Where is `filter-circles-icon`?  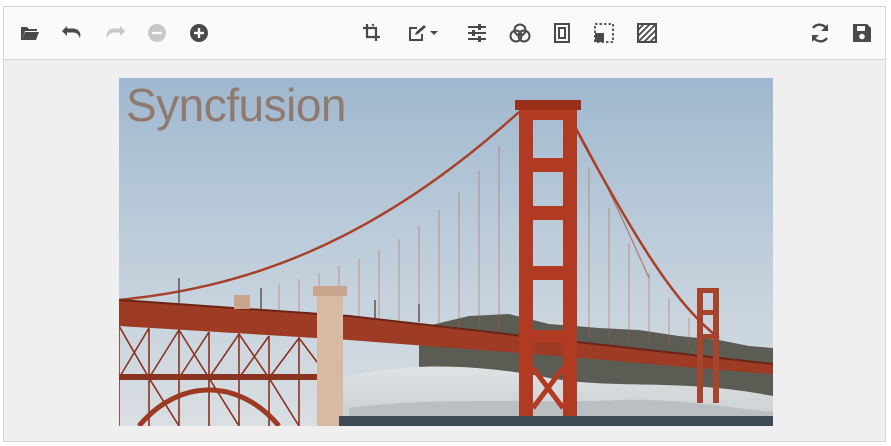 filter-circles-icon is located at coordinates (520, 33).